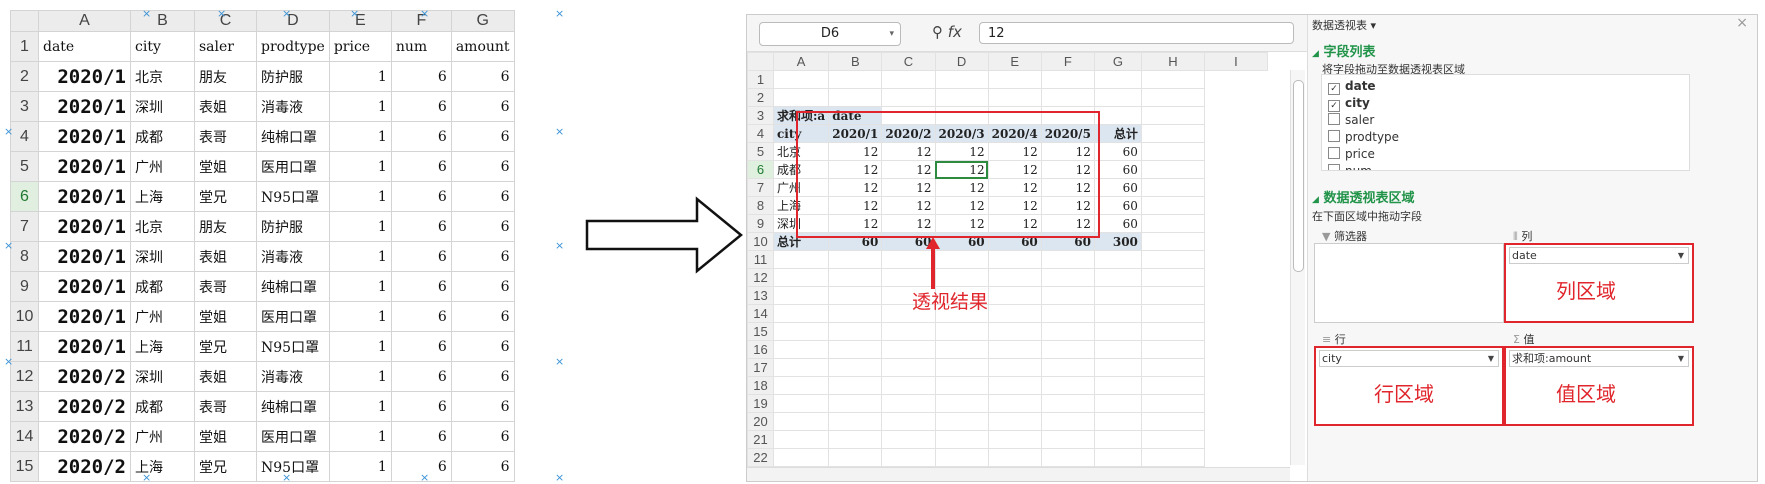 The height and width of the screenshot is (484, 1765). What do you see at coordinates (1352, 87) in the screenshot?
I see `field-item-date: ✓ date` at bounding box center [1352, 87].